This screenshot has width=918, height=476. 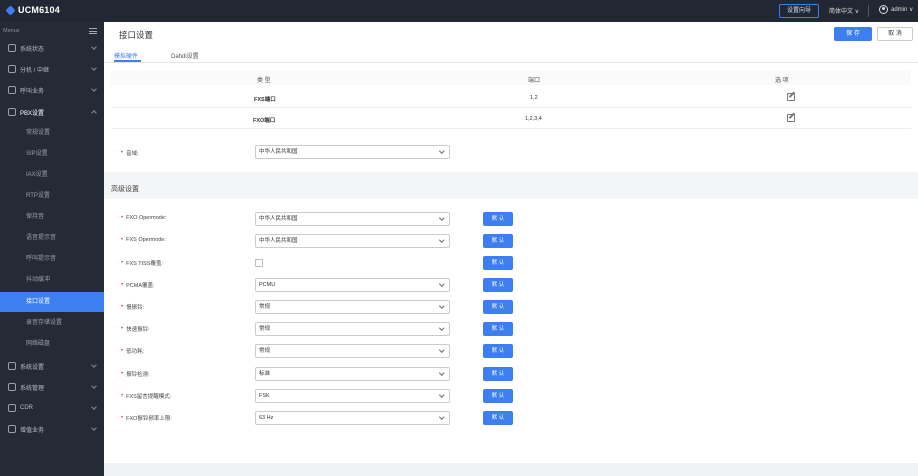 What do you see at coordinates (52, 133) in the screenshot?
I see `sidebar-subitem-general: 常规设置` at bounding box center [52, 133].